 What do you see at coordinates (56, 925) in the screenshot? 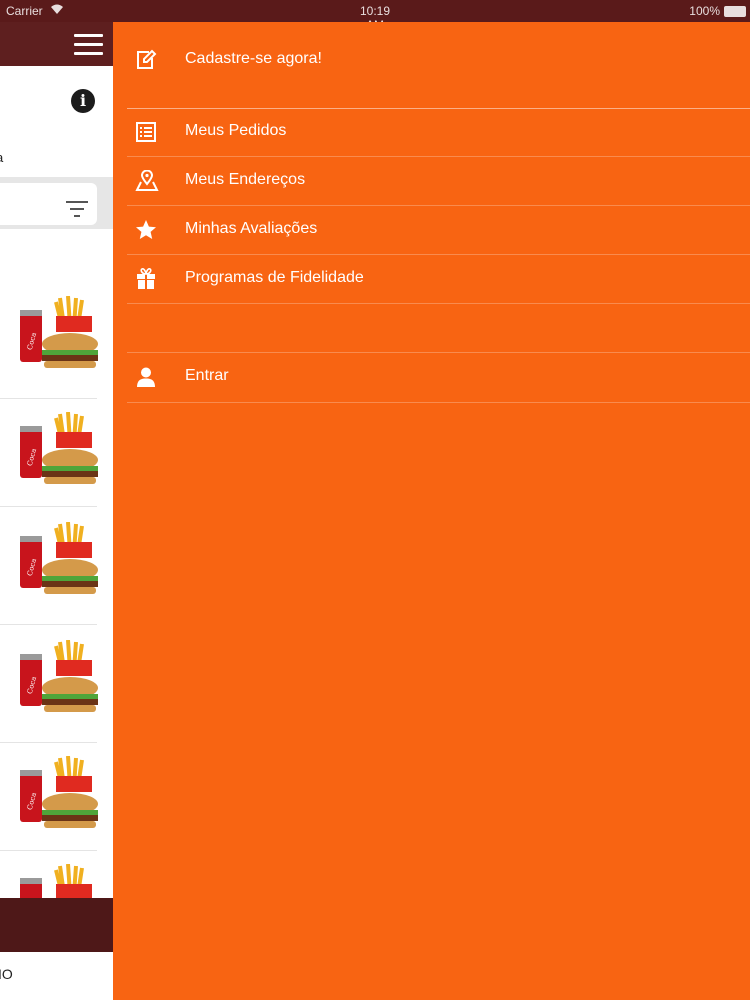
I see `bottom-bar` at bounding box center [56, 925].